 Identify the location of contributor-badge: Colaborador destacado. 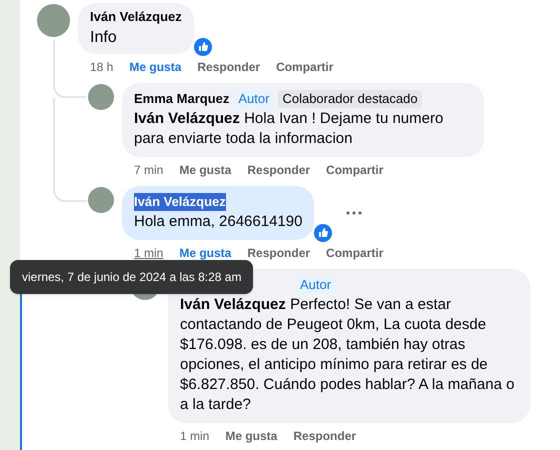
(350, 99).